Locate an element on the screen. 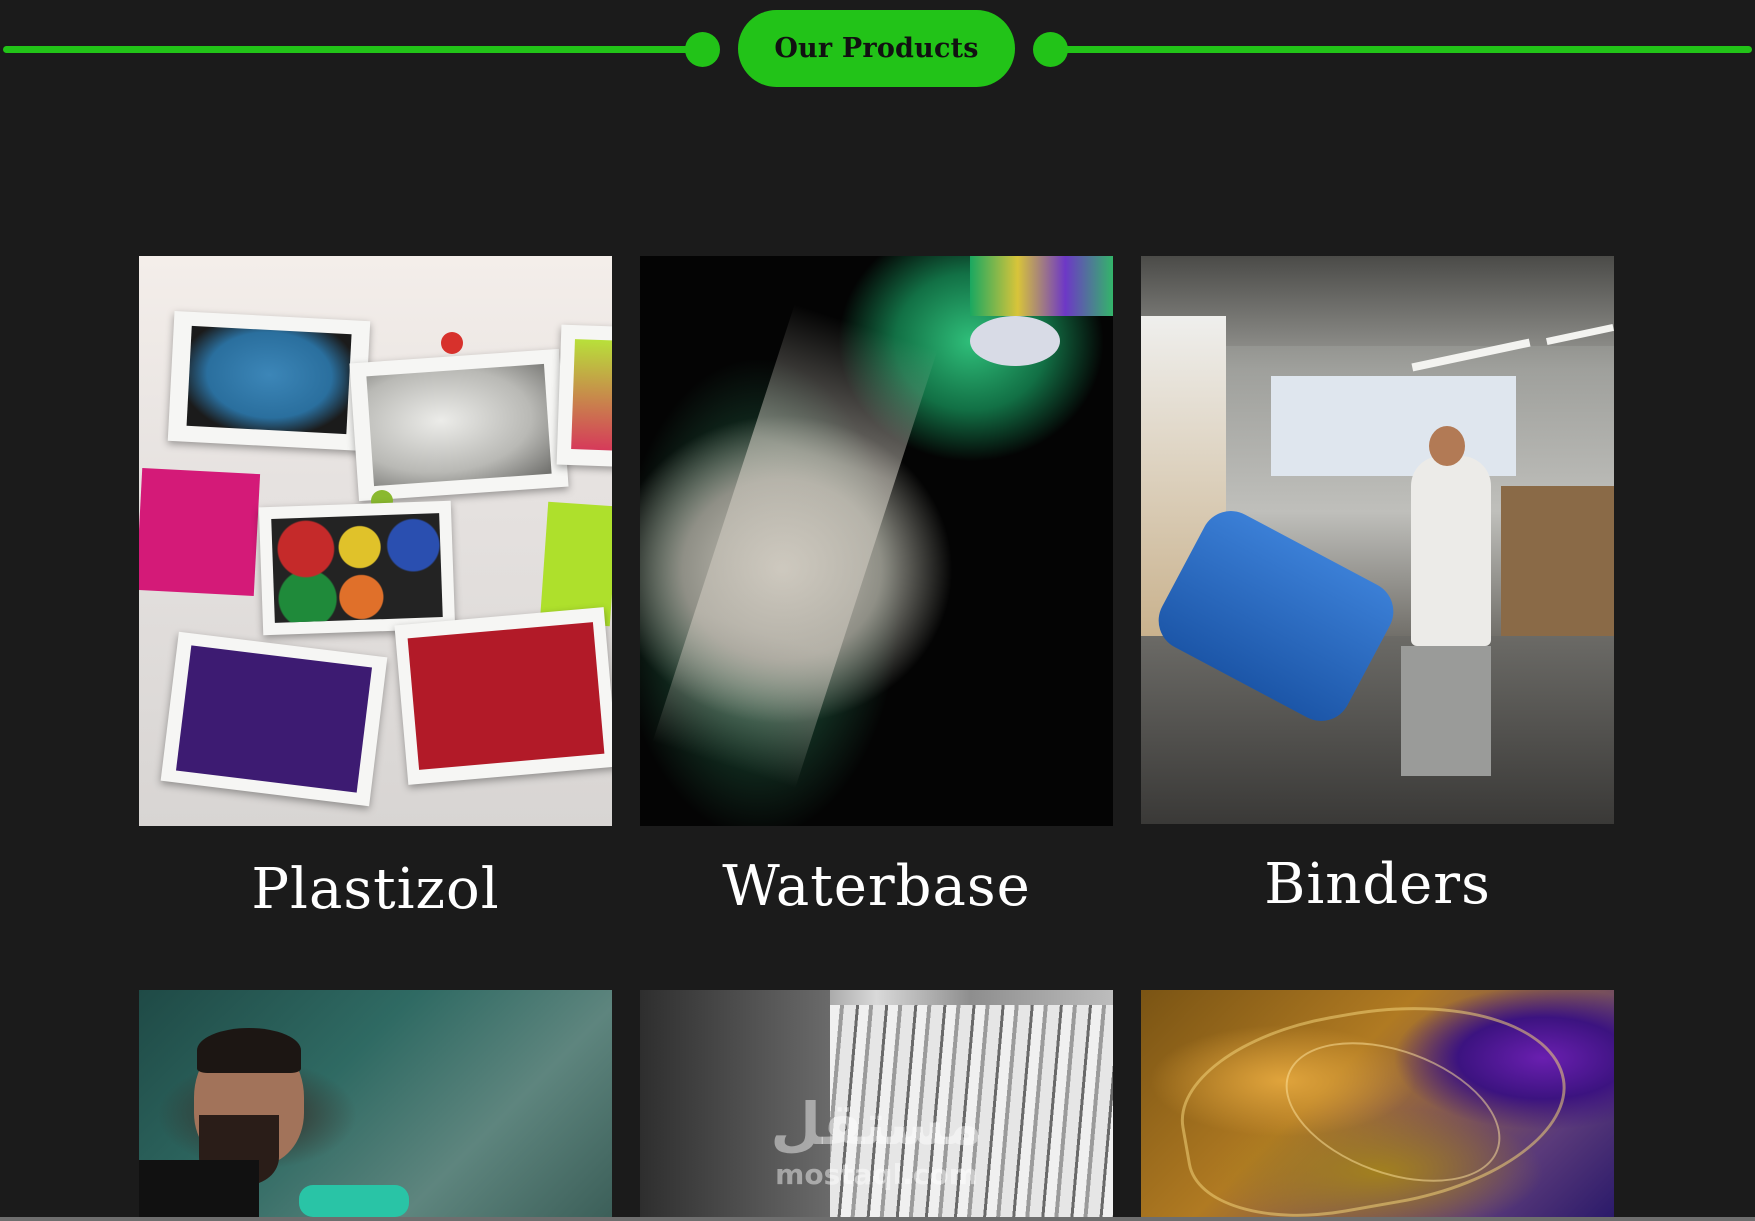  header-line-left is located at coordinates (348, 49).